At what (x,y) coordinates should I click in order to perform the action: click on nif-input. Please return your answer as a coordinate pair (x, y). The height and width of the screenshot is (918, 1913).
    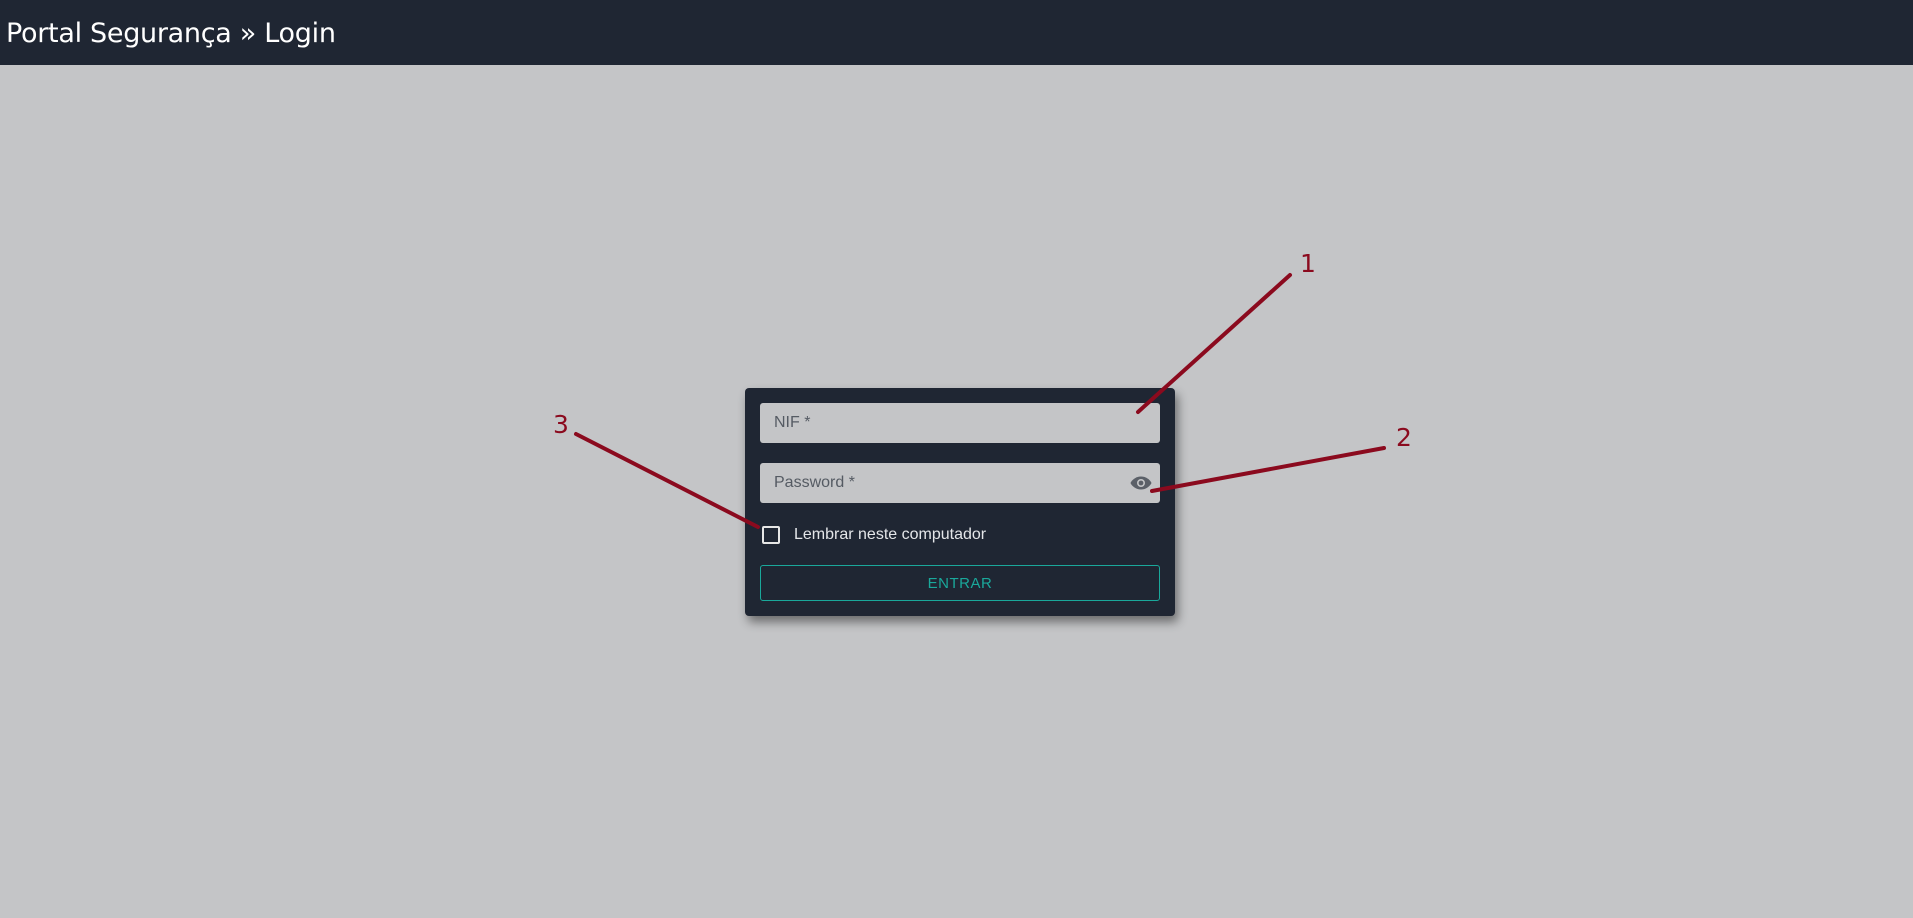
    Looking at the image, I should click on (960, 423).